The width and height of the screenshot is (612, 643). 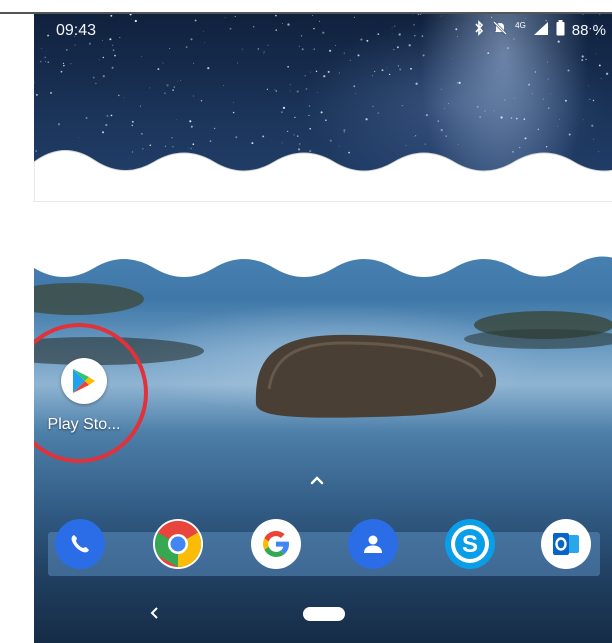 What do you see at coordinates (155, 615) in the screenshot?
I see `back-icon` at bounding box center [155, 615].